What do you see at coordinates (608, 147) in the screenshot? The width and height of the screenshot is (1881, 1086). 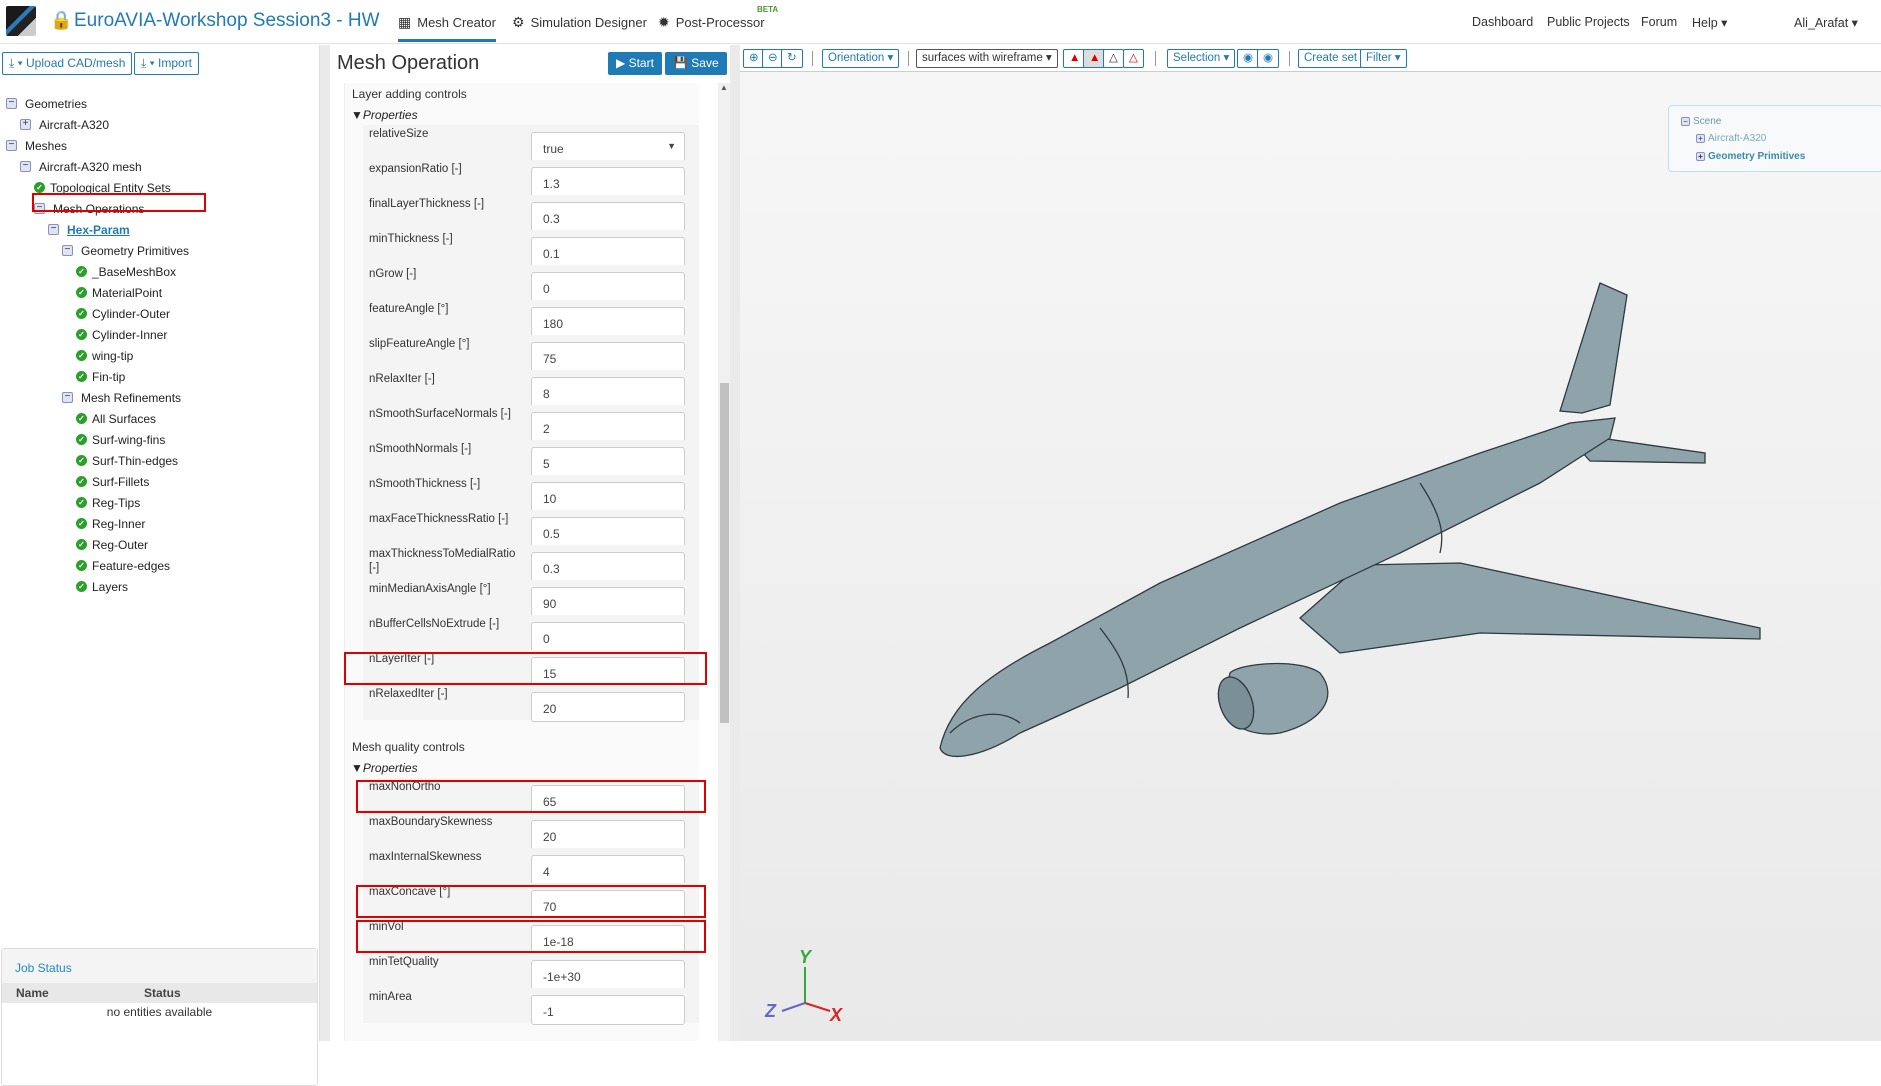 I see `property-select: true ▼` at bounding box center [608, 147].